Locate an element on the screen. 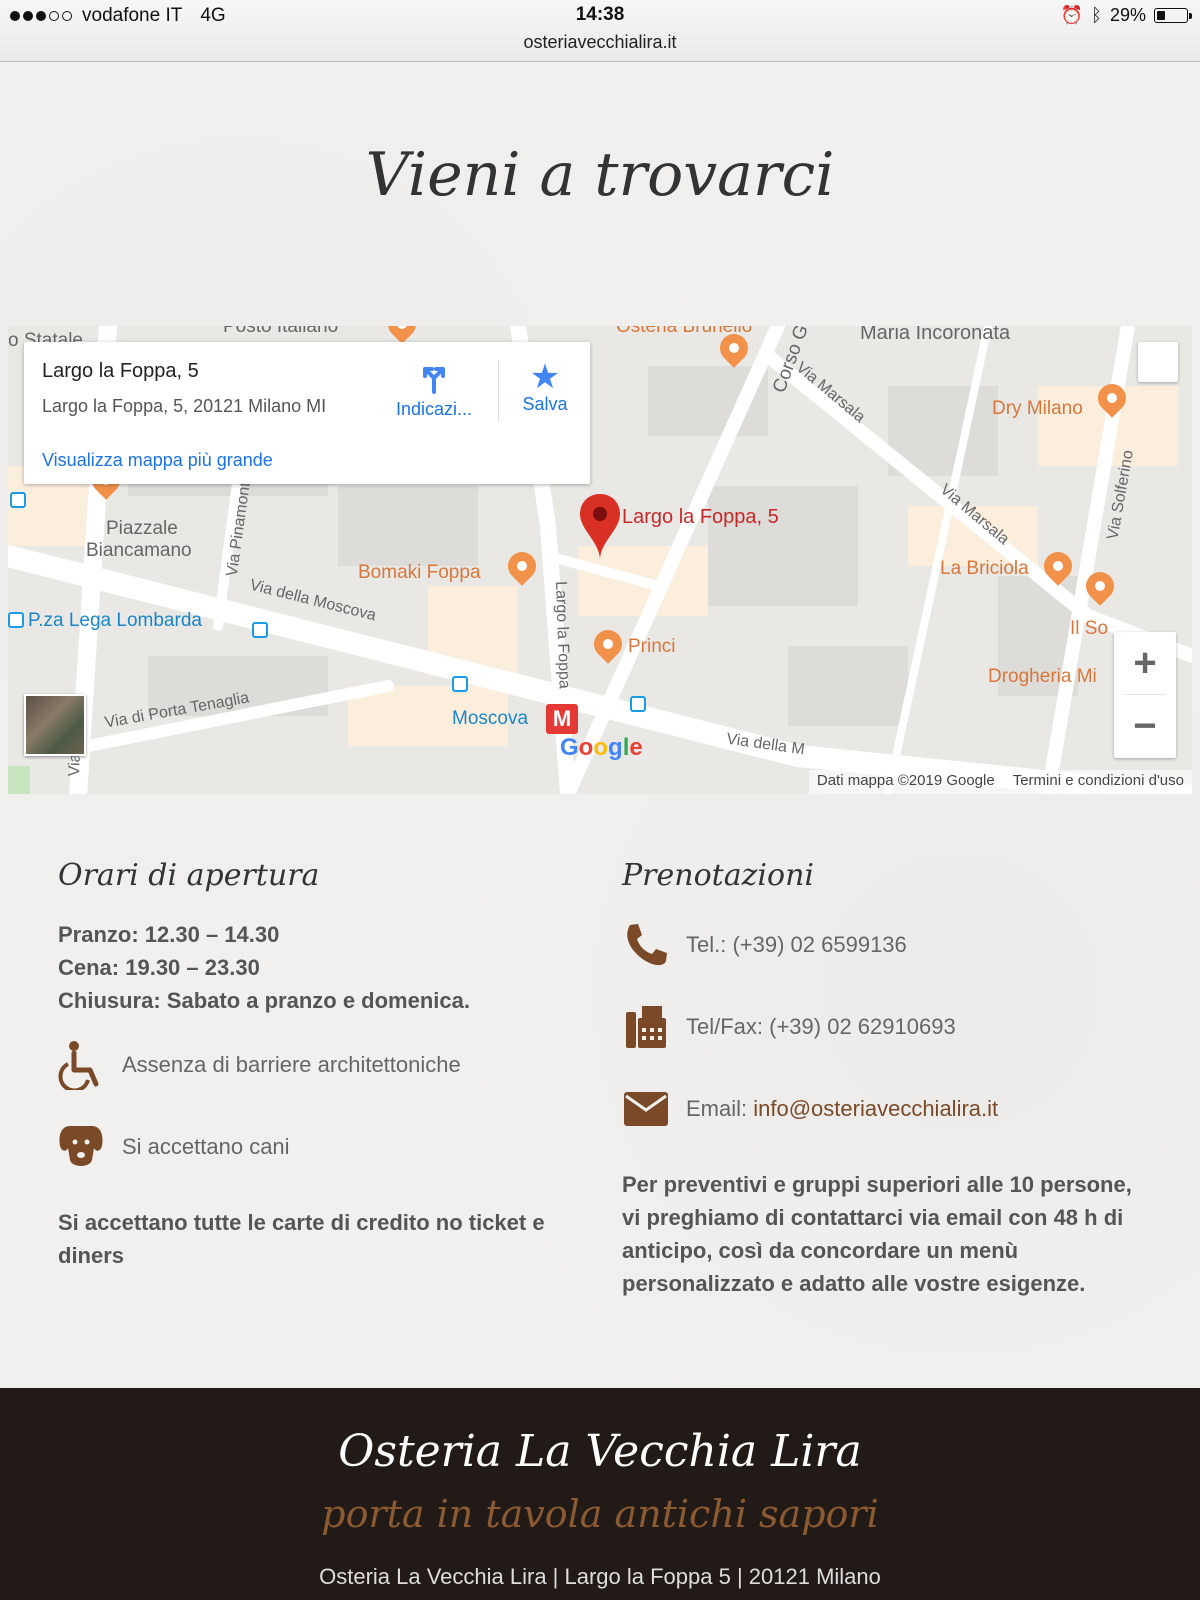  battery-icon is located at coordinates (1173, 15).